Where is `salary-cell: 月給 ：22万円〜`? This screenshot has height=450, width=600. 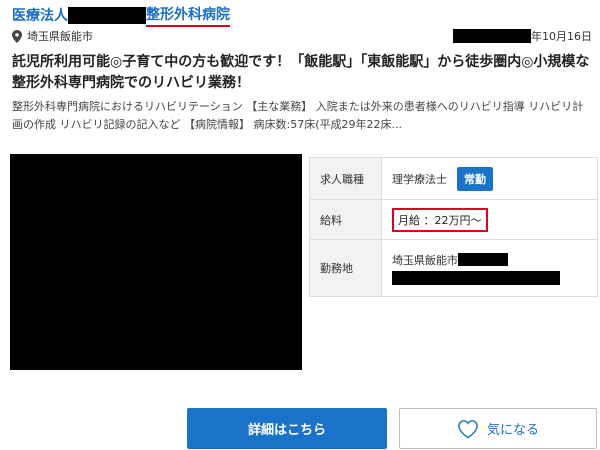
salary-cell: 月給 ：22万円〜 is located at coordinates (489, 219).